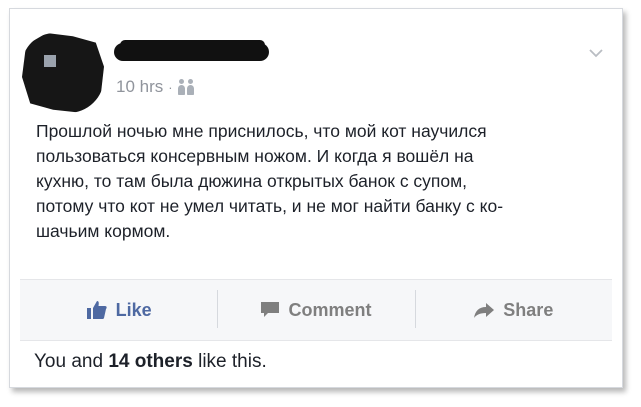 This screenshot has height=407, width=641. What do you see at coordinates (528, 309) in the screenshot?
I see `share-label: Share` at bounding box center [528, 309].